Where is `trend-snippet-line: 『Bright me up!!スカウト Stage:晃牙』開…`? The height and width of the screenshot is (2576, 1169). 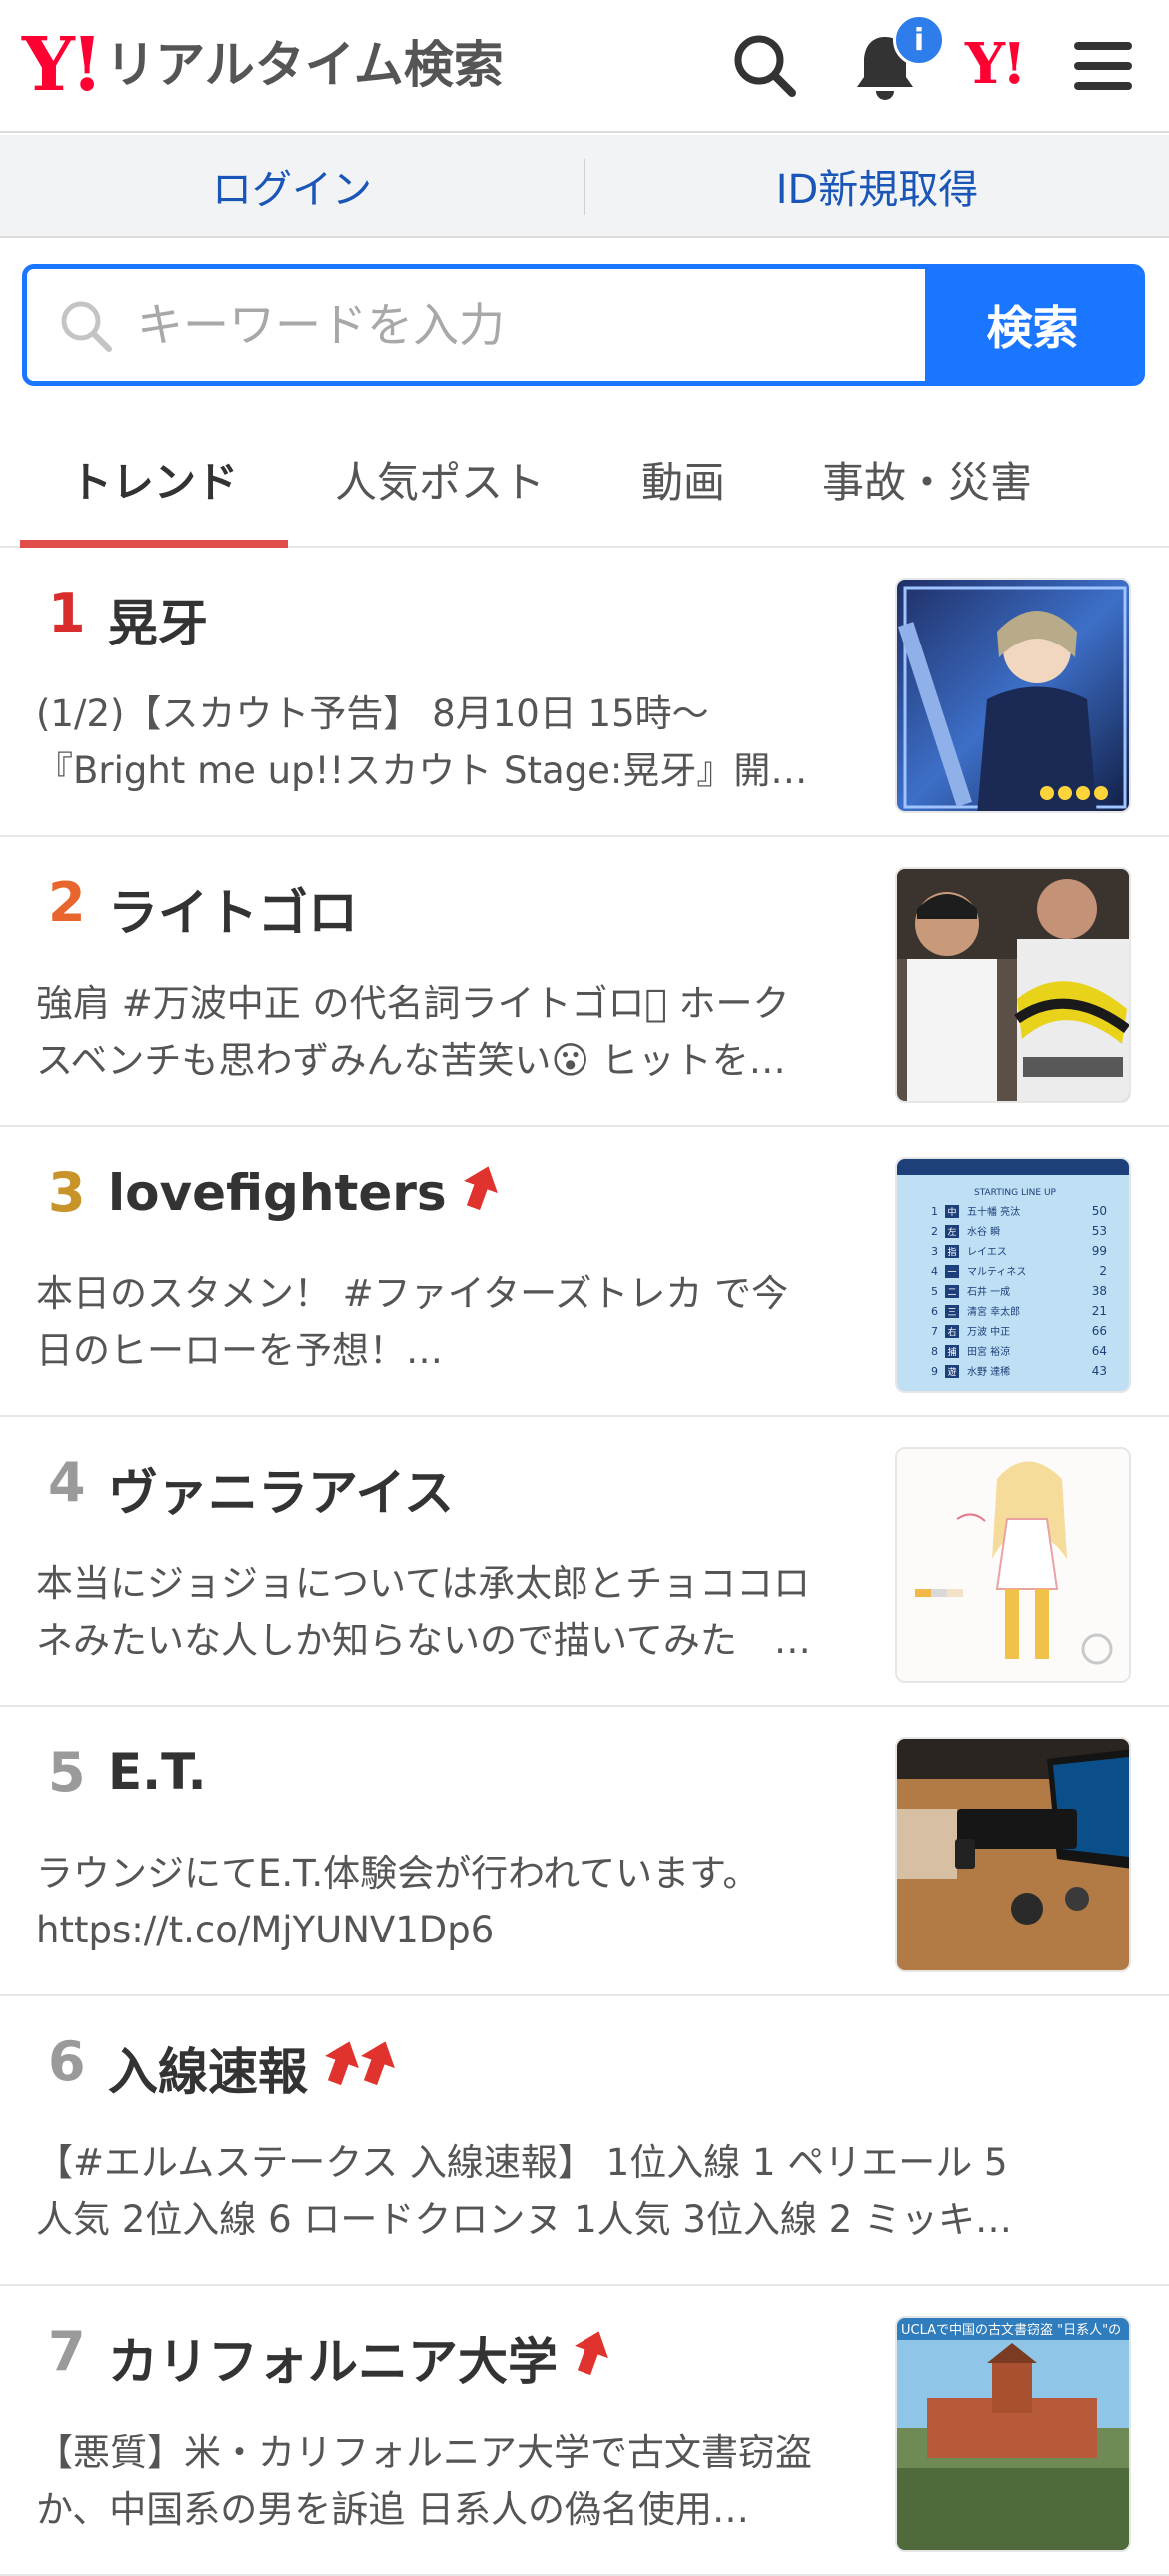 trend-snippet-line: 『Bright me up!!スカウト Stage:晃牙』開… is located at coordinates (422, 770).